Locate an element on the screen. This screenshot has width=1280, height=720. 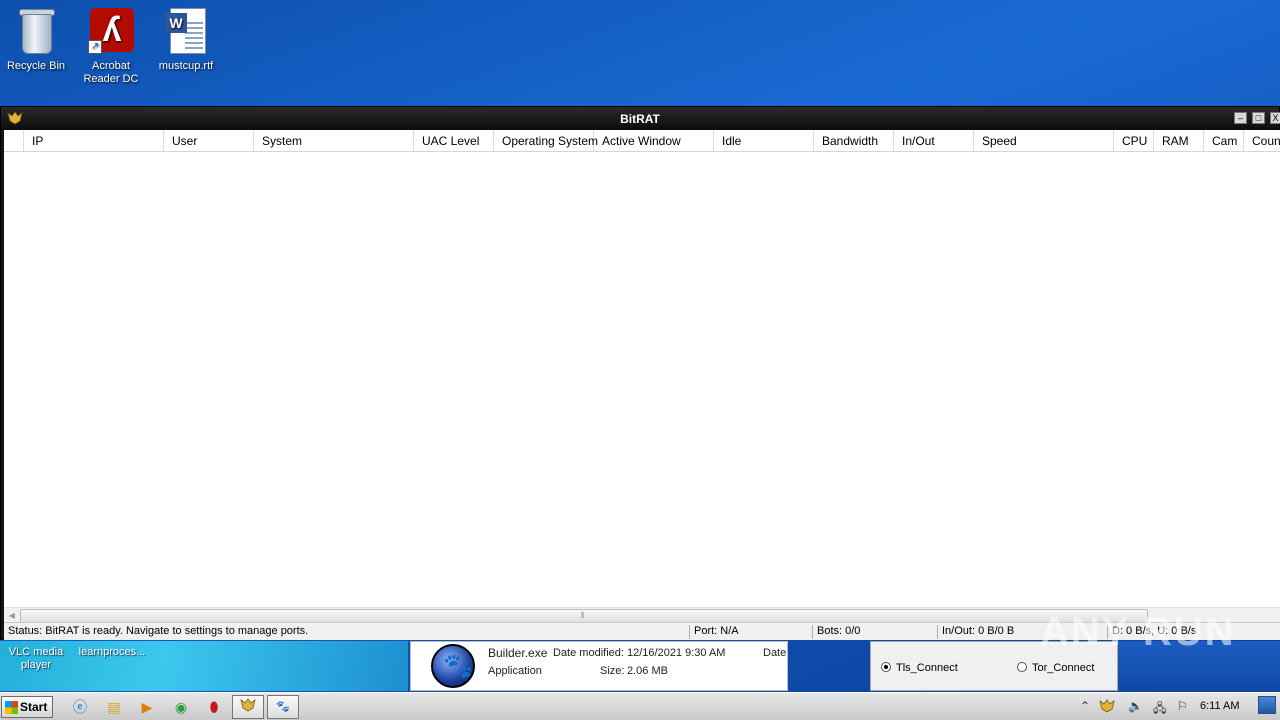
desktop-icon-vlc: VLC media player is located at coordinates (36, 659).